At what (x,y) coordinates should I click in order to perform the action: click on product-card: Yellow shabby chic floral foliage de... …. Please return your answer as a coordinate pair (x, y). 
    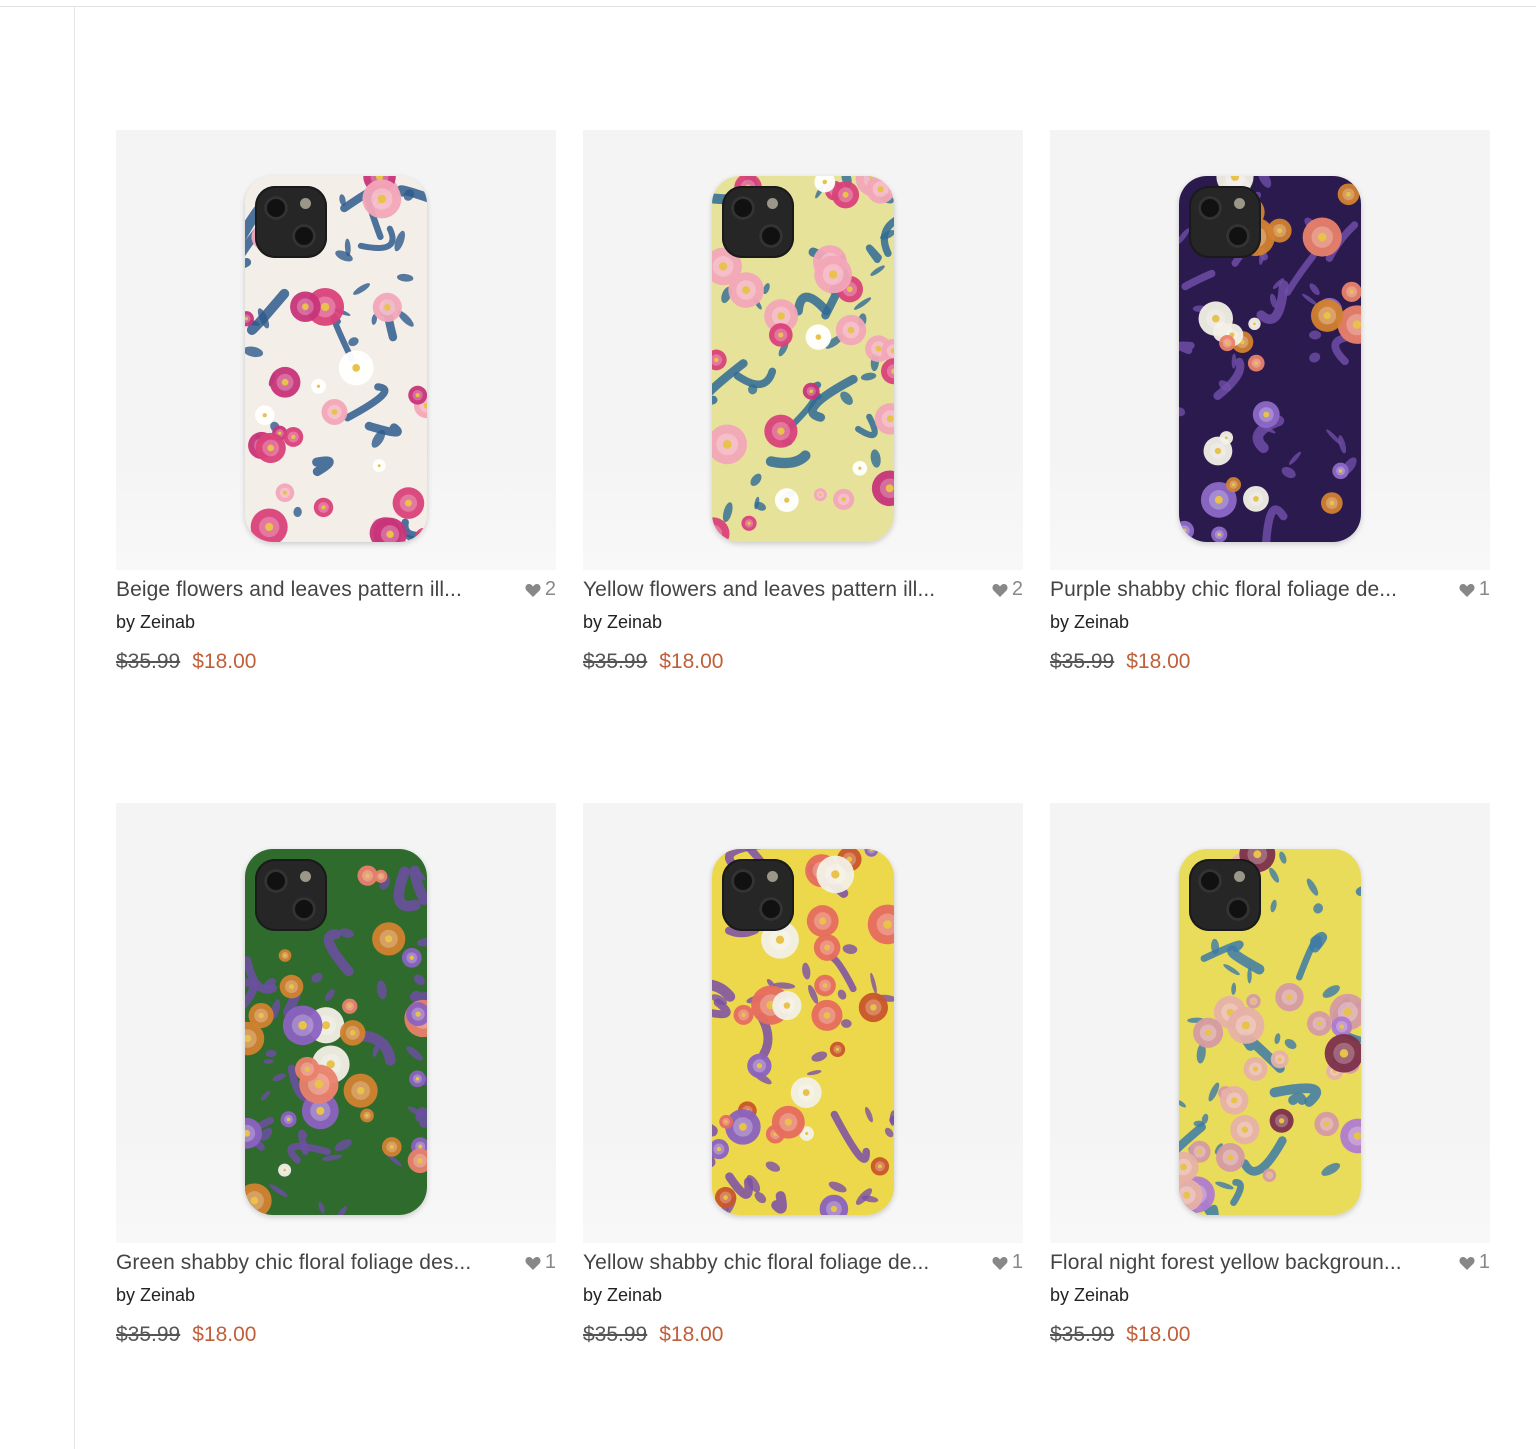
    Looking at the image, I should click on (803, 1083).